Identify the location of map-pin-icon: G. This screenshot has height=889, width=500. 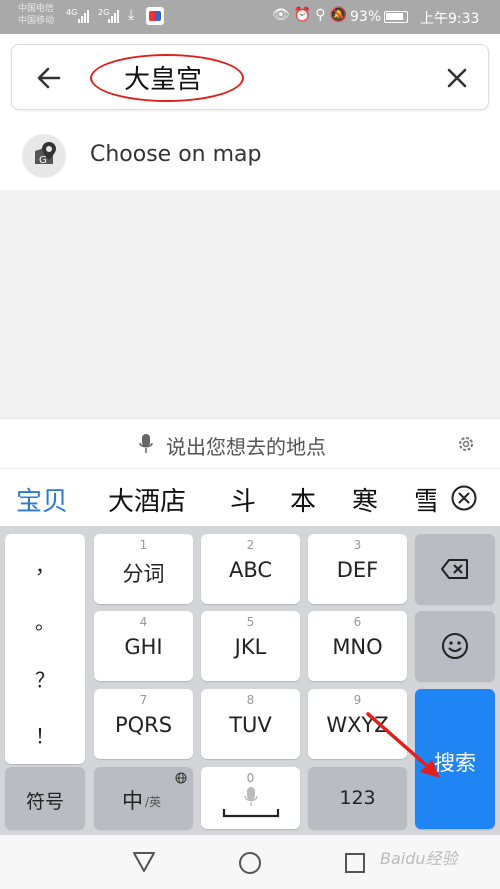
(44, 156).